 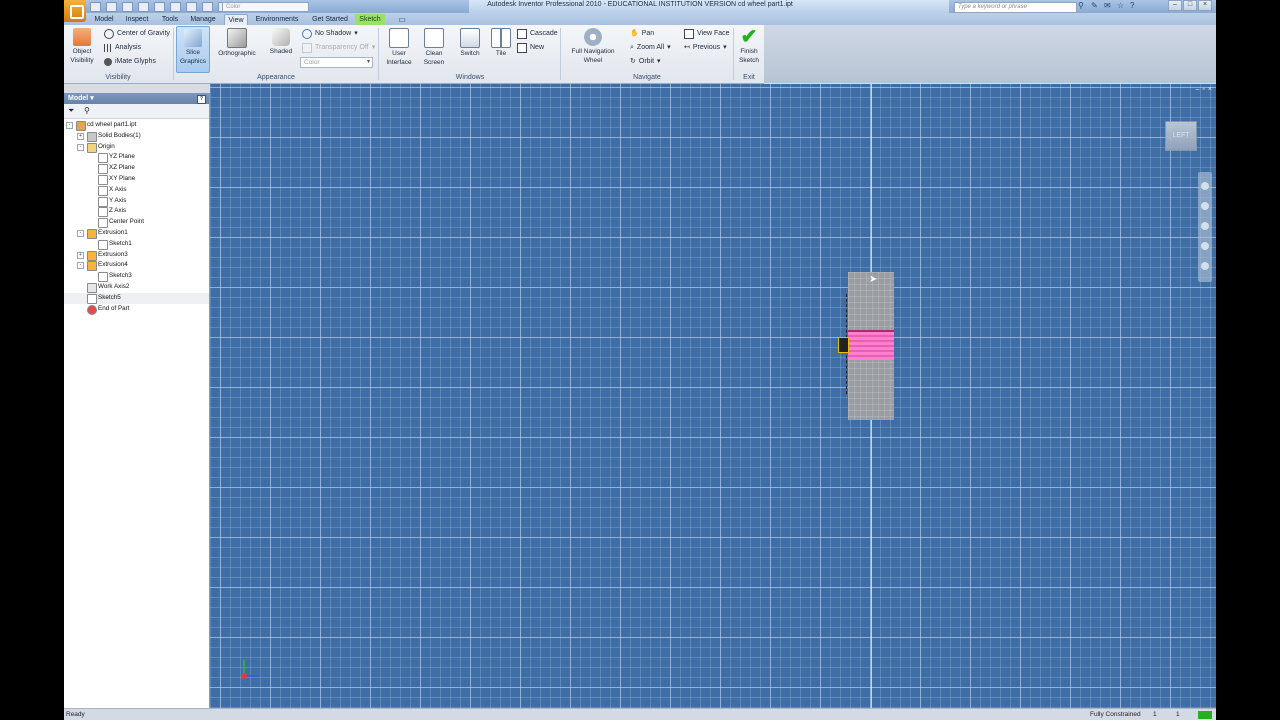 I want to click on user-interface-button: User Interface, so click(x=399, y=47).